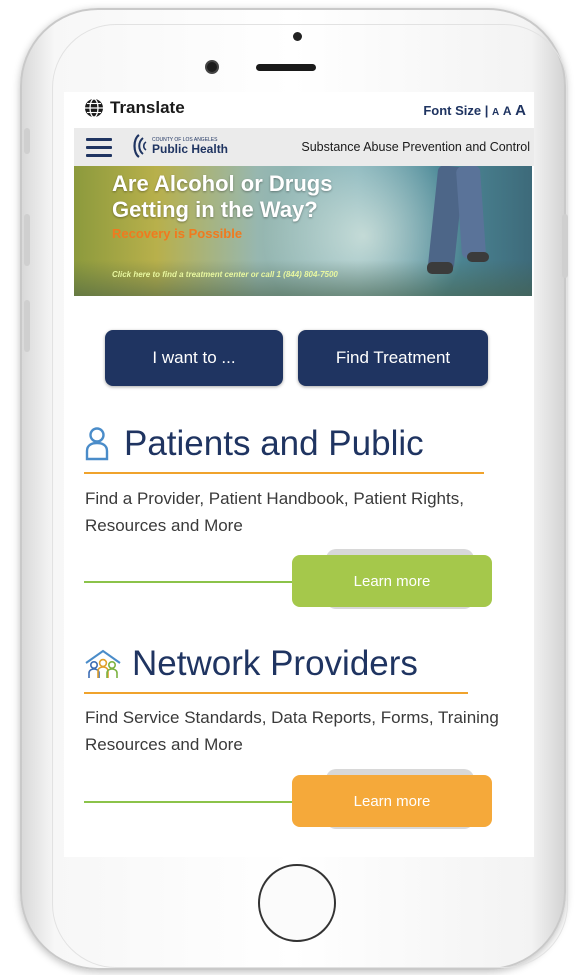 This screenshot has height=975, width=580. What do you see at coordinates (415, 147) in the screenshot?
I see `program-name: Substance Abuse Prevention and Control` at bounding box center [415, 147].